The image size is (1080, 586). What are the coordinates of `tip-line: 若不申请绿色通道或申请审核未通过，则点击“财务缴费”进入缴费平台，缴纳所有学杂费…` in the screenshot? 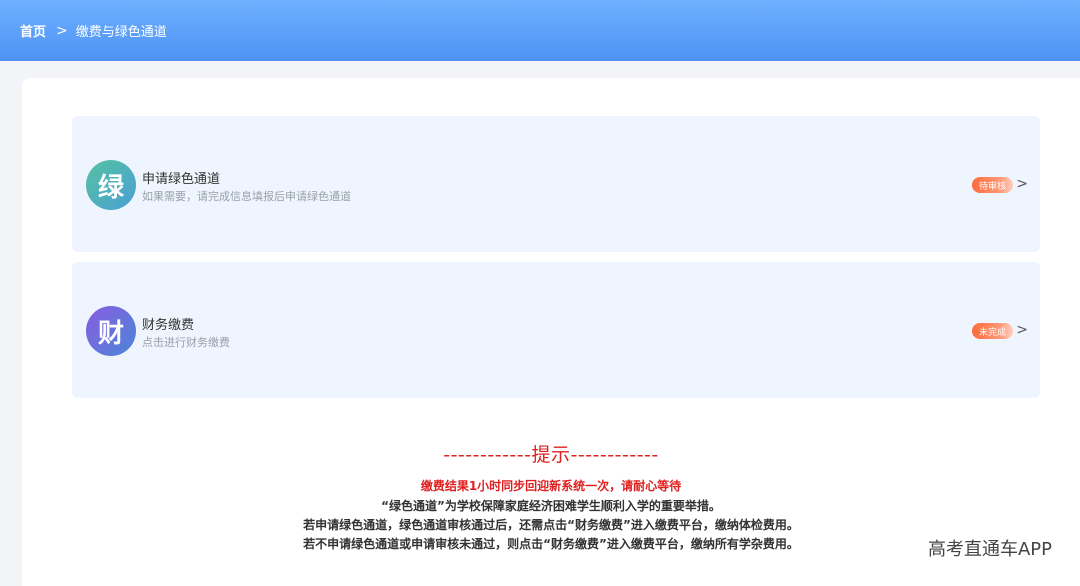 It's located at (551, 544).